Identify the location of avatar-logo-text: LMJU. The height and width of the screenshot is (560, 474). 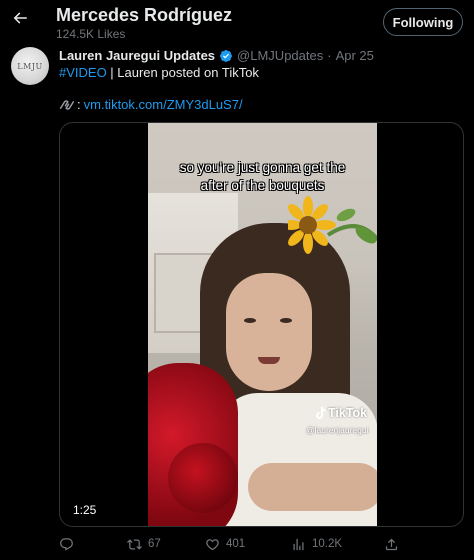
(30, 66).